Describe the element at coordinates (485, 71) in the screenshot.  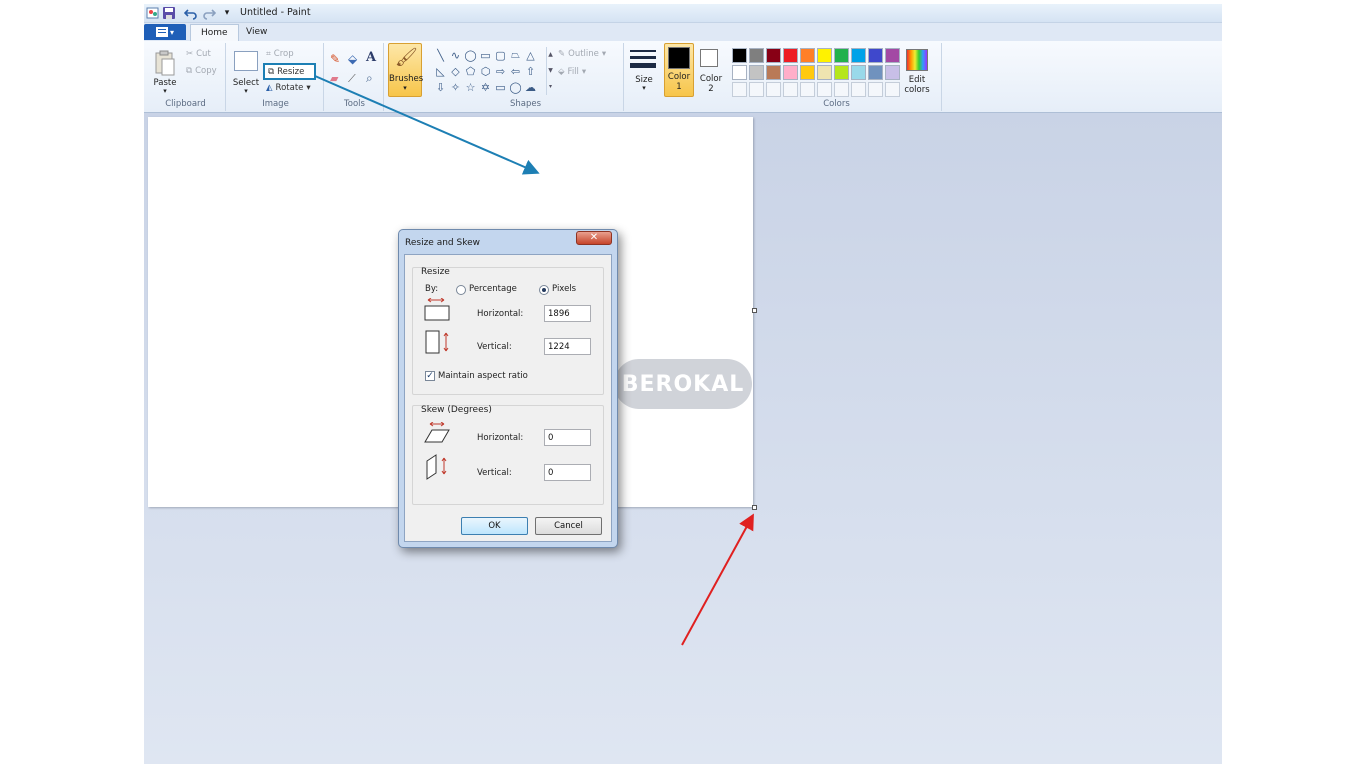
I see `hexagon-shape-icon: ⬡` at that location.